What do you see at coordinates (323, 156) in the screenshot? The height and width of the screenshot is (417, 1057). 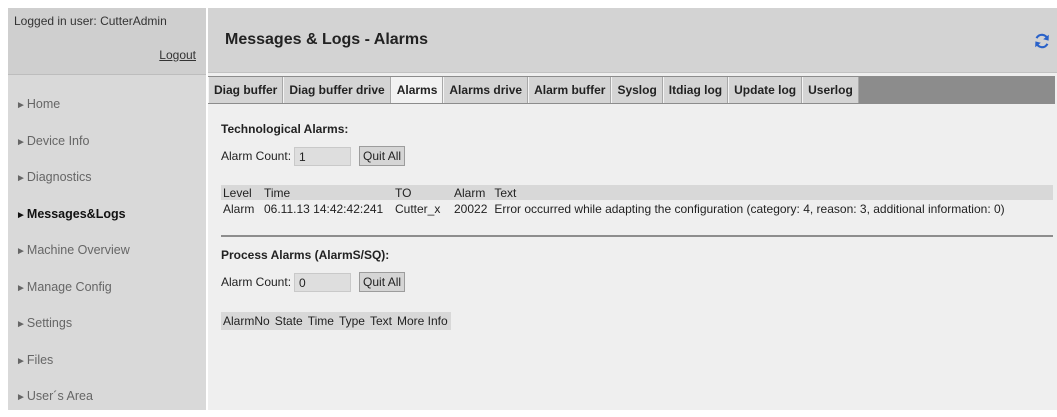 I see `alarm-count-field: 1` at bounding box center [323, 156].